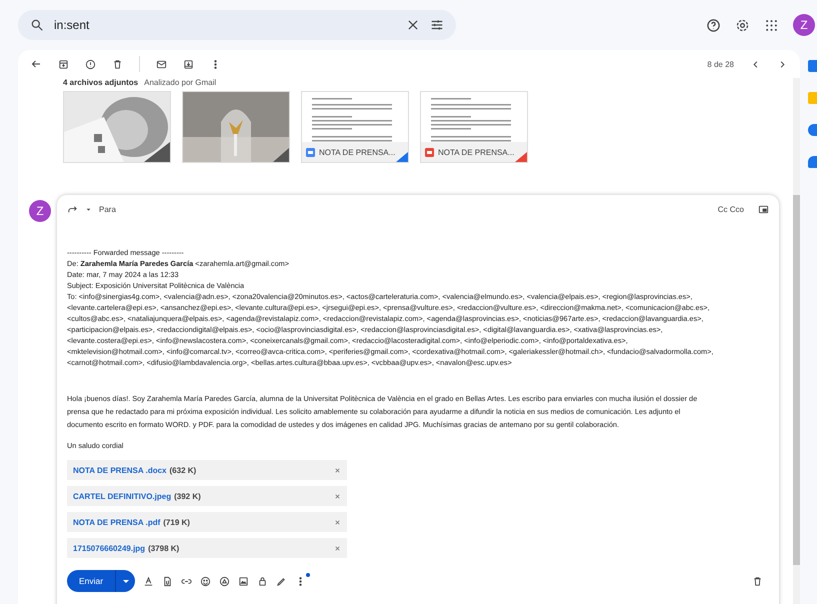 The width and height of the screenshot is (817, 604). I want to click on move-icon, so click(188, 64).